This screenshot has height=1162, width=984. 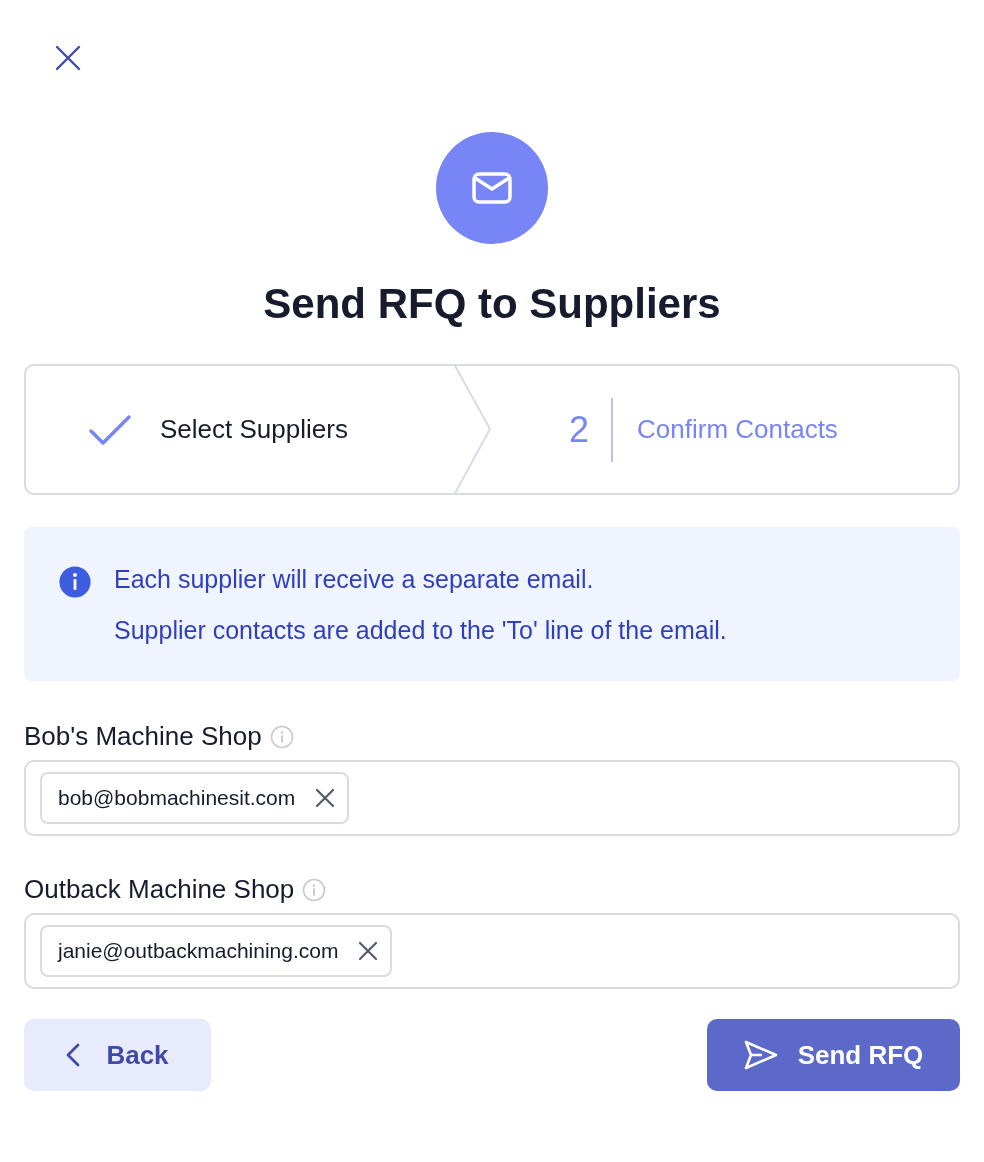 I want to click on contact-email: bob@bobmachinesit.com, so click(x=177, y=798).